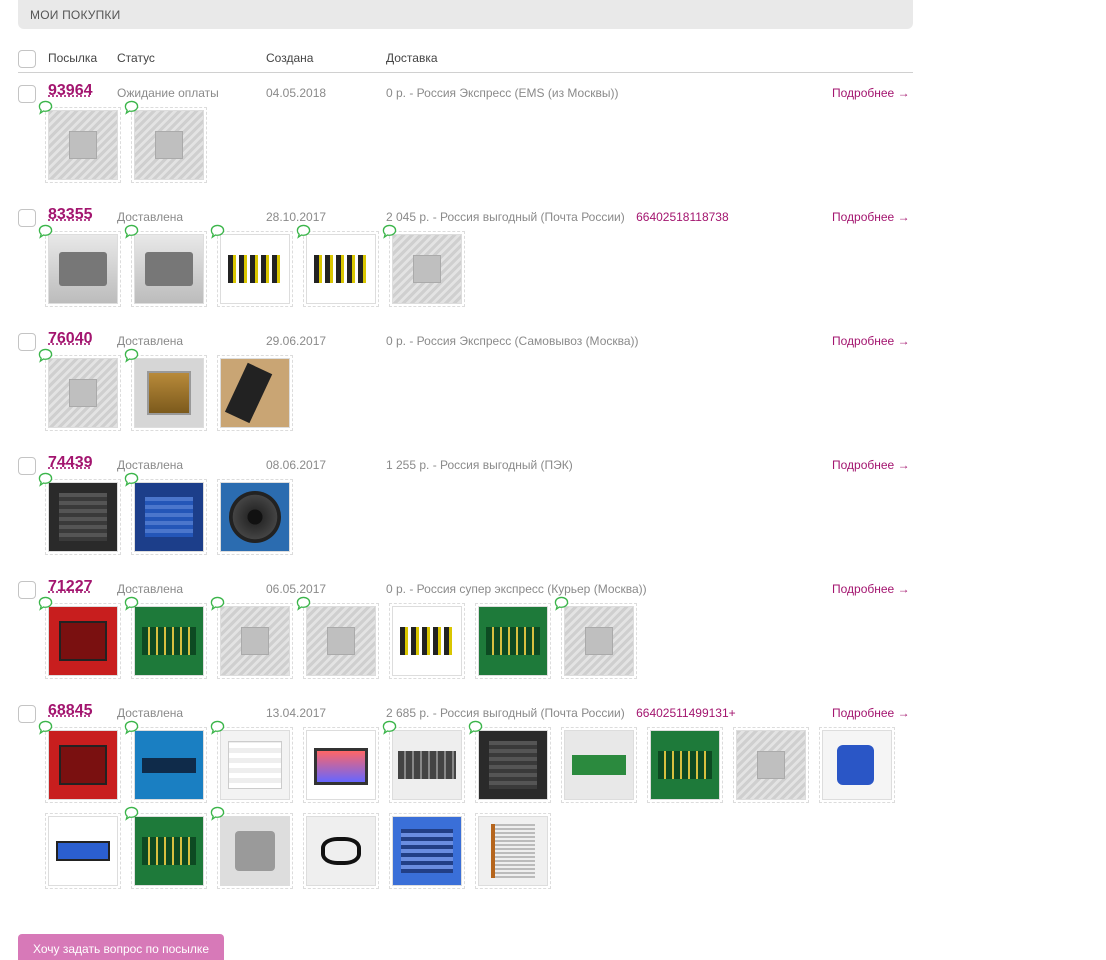  What do you see at coordinates (682, 217) in the screenshot?
I see `tracking-number: 66402518118738` at bounding box center [682, 217].